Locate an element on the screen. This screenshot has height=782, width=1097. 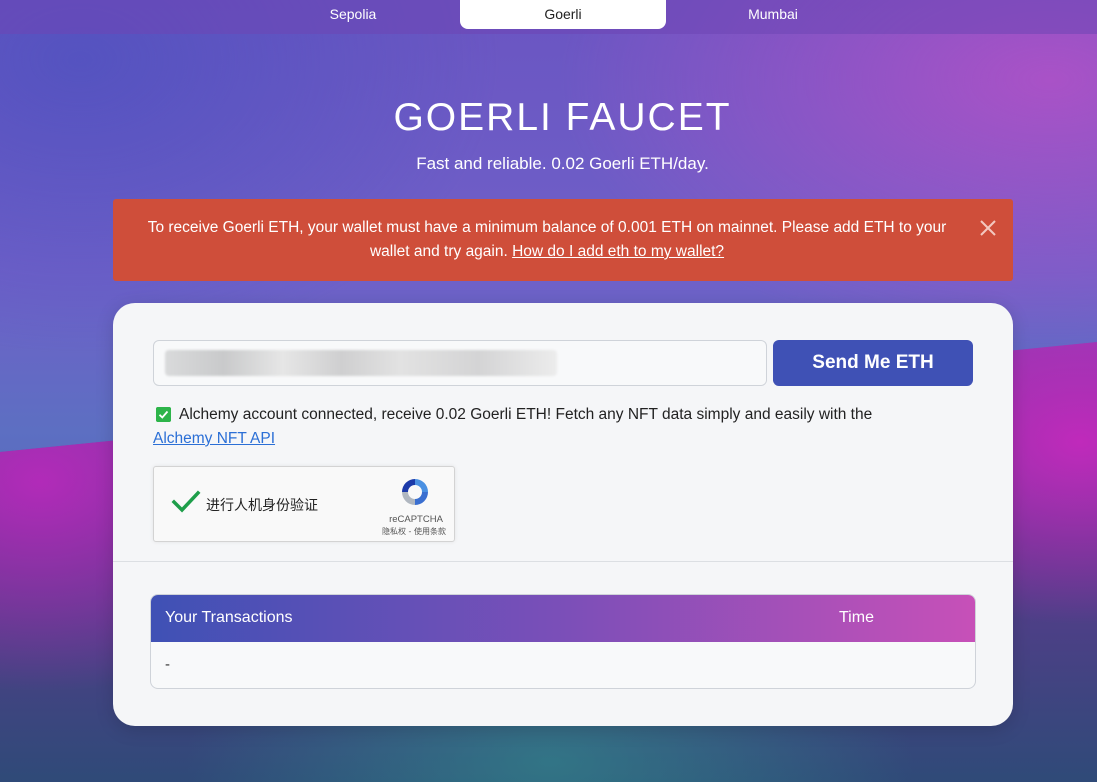
tab-sepolia: Sepolia is located at coordinates (353, 14).